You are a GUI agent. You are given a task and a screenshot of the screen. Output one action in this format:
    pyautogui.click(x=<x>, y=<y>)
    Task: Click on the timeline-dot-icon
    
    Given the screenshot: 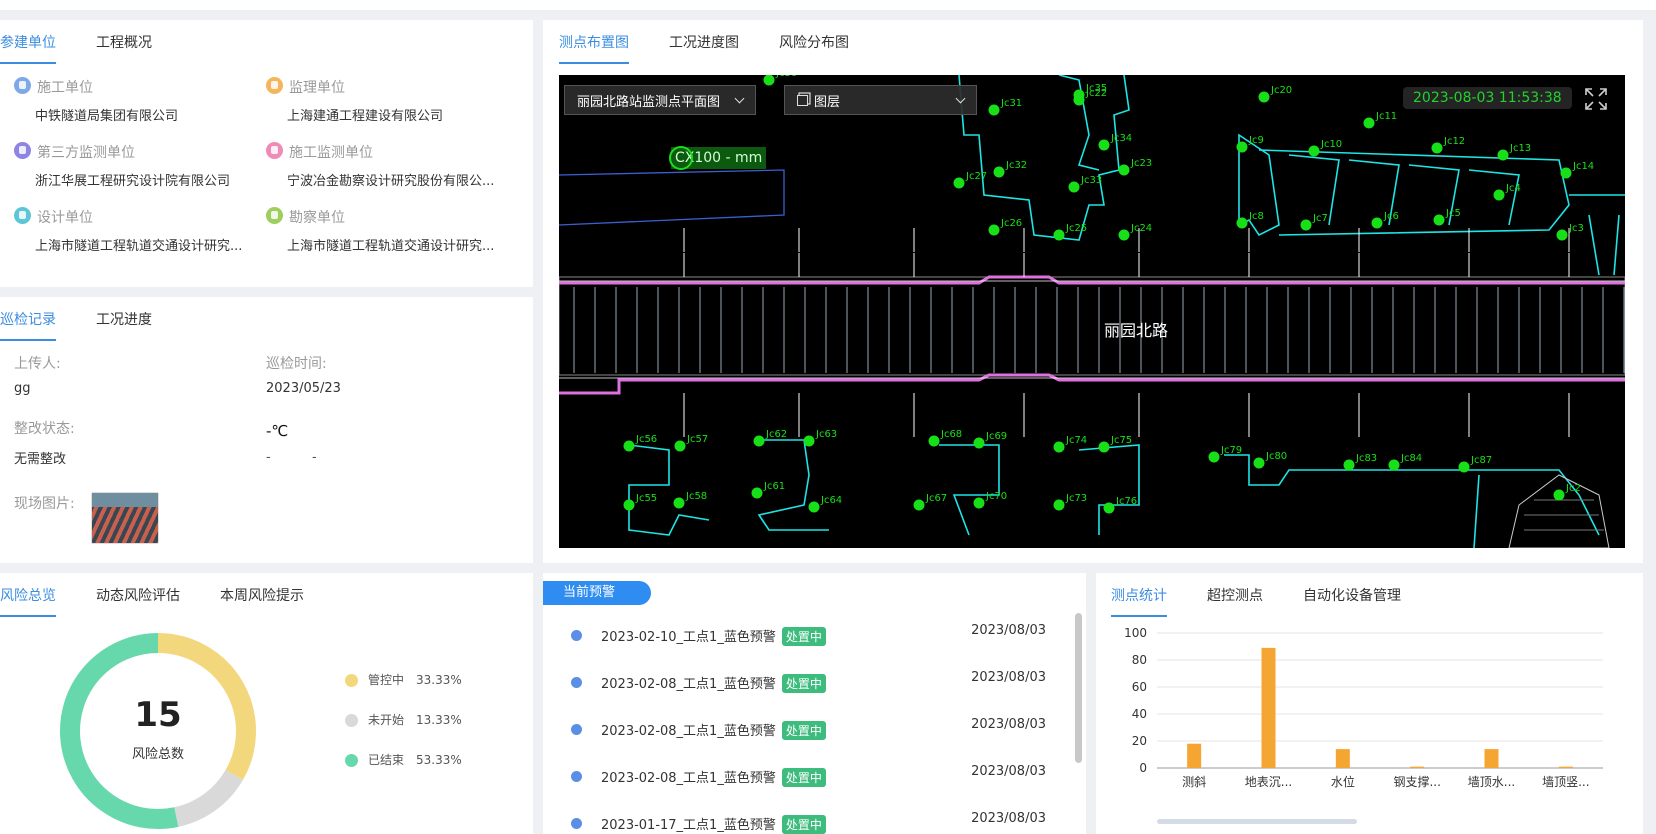 What is the action you would take?
    pyautogui.click(x=576, y=682)
    